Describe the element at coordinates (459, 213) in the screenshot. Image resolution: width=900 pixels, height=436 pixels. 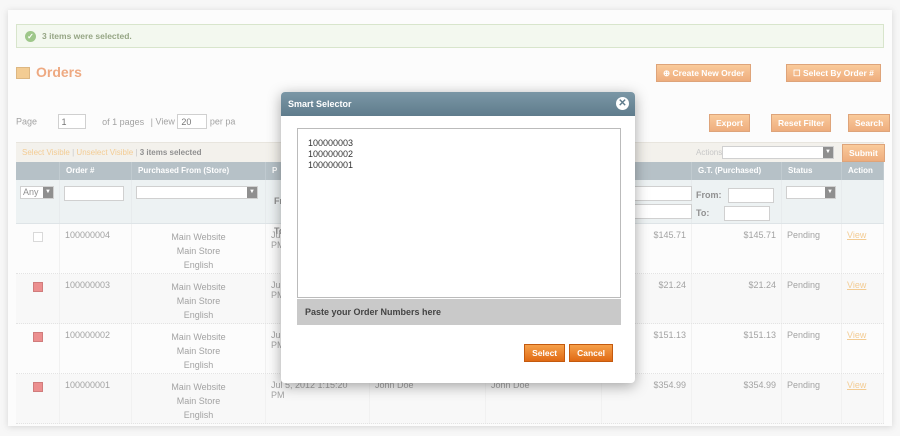
I see `order-numbers-textarea` at that location.